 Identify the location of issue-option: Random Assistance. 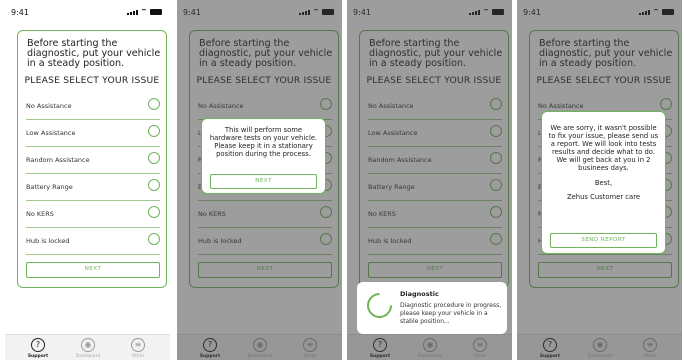
(93, 160).